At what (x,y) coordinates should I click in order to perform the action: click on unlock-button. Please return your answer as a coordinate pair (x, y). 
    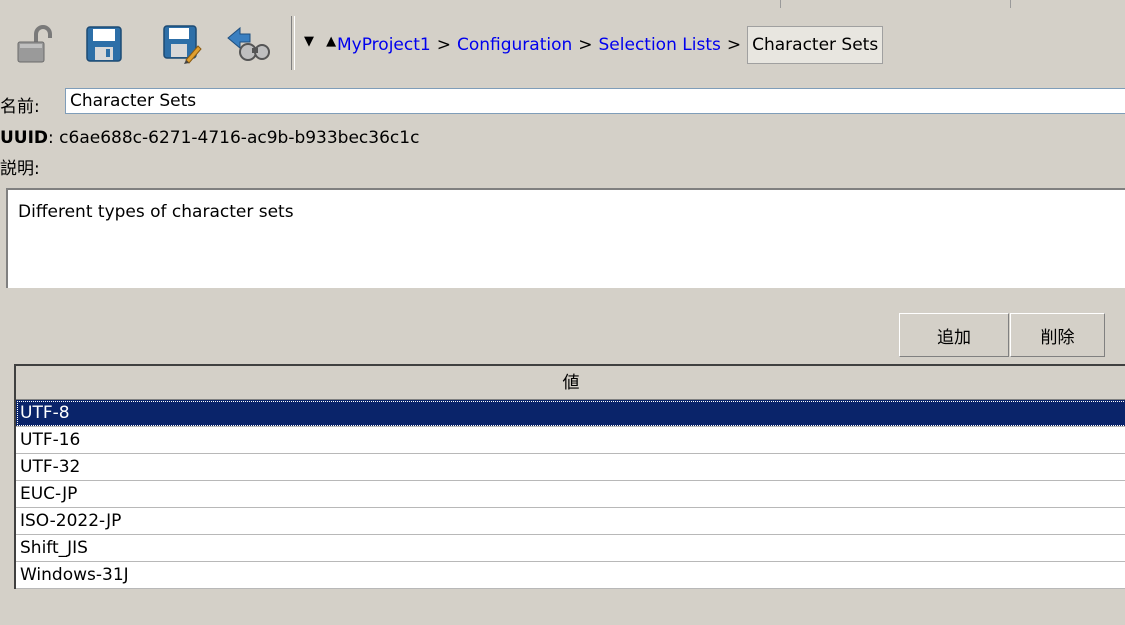
    Looking at the image, I should click on (34, 44).